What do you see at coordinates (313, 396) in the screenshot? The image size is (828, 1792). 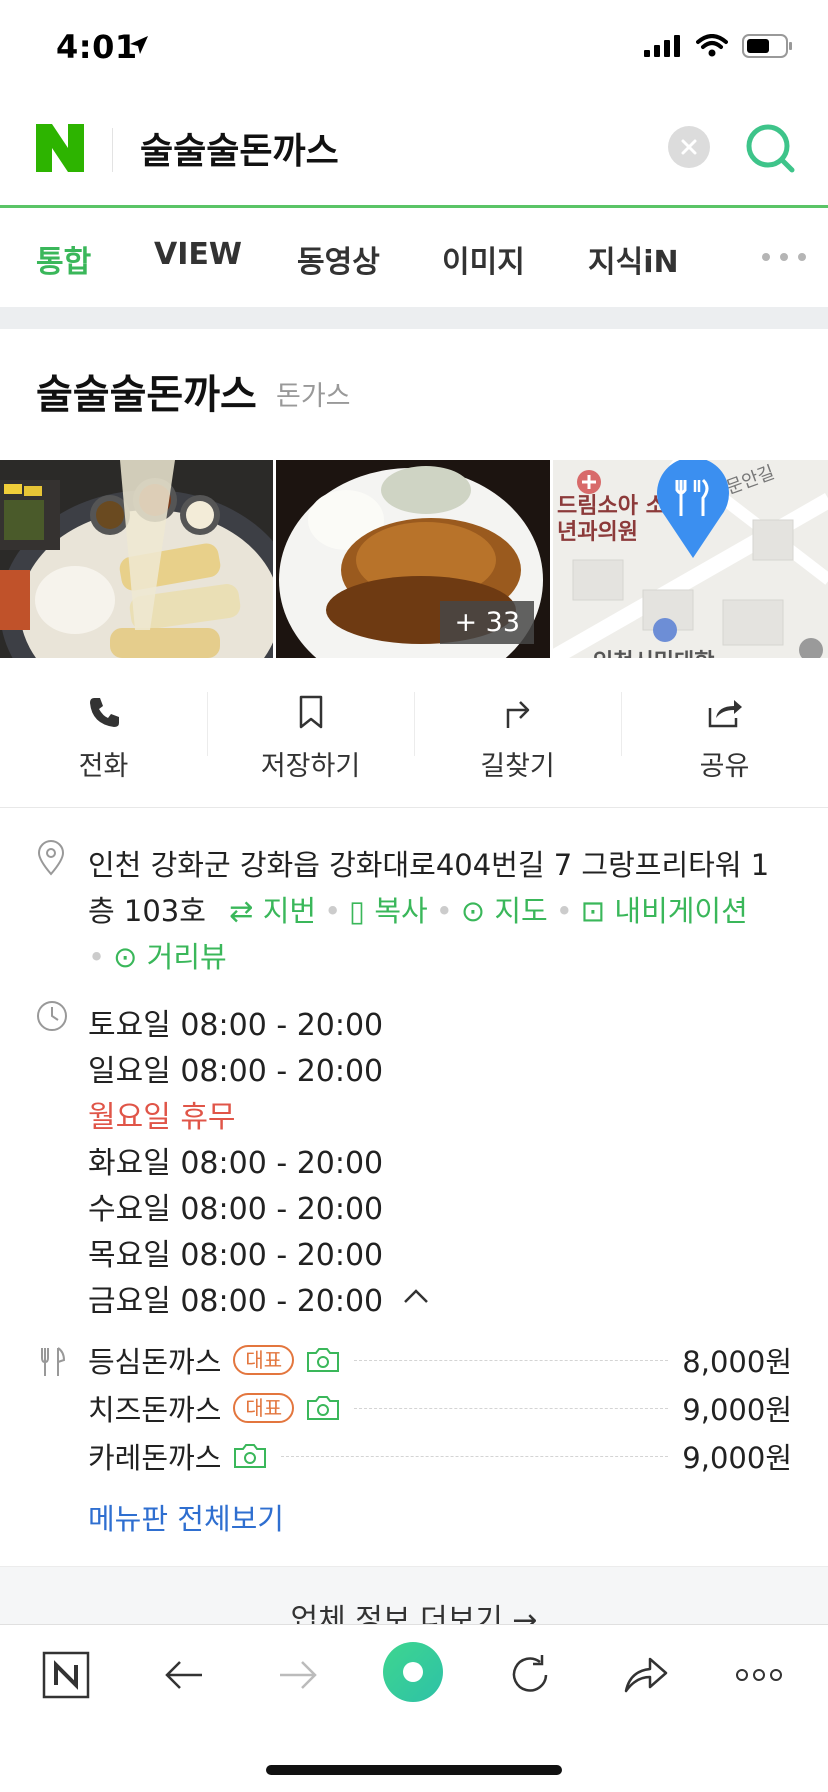 I see `place-category: 돈가스` at bounding box center [313, 396].